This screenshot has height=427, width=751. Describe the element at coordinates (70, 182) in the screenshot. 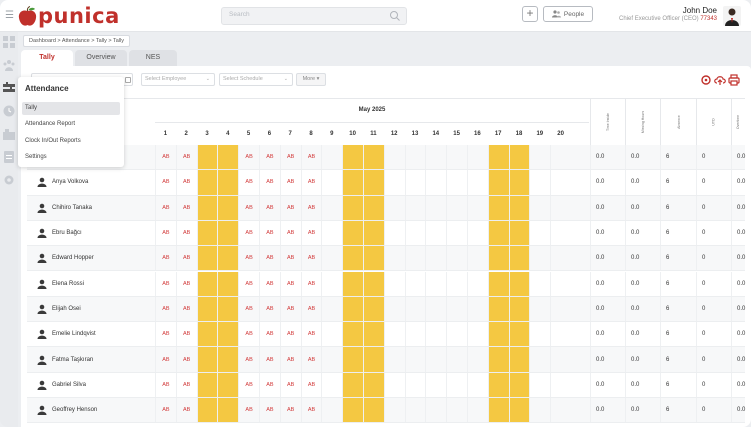

I see `employee-name: Anya Volkova` at that location.